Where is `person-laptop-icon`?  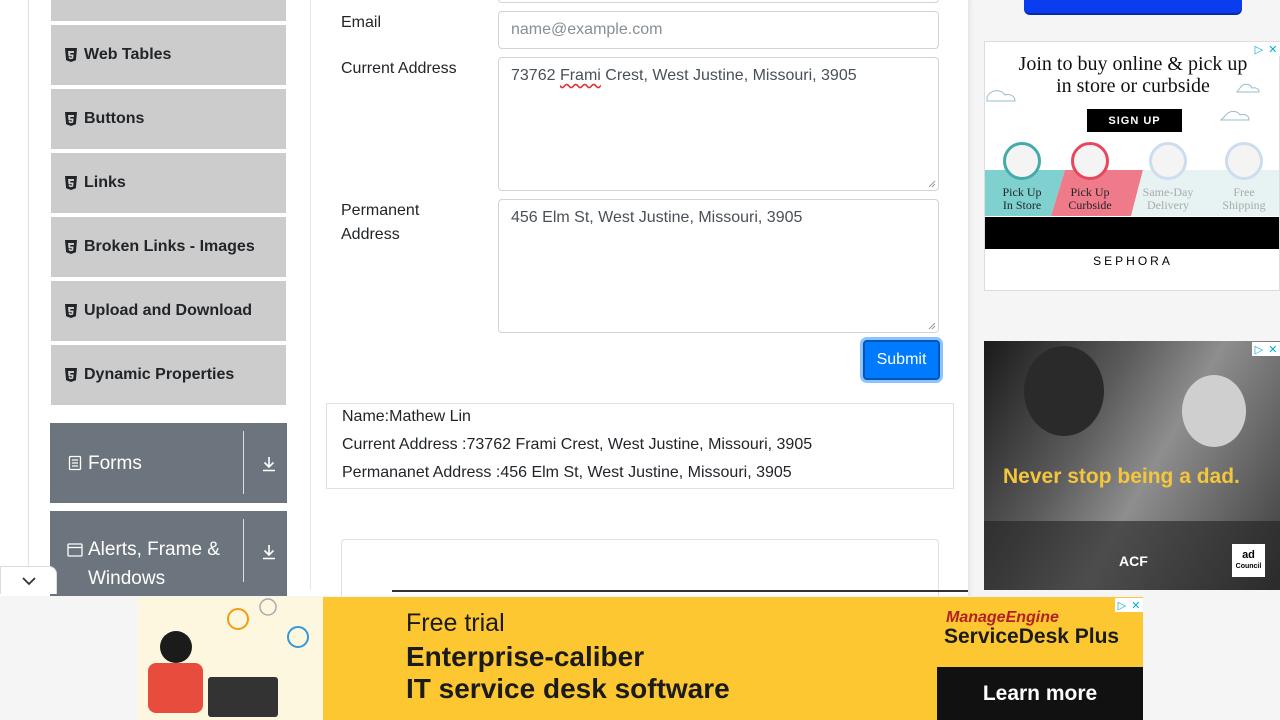 person-laptop-icon is located at coordinates (228, 657).